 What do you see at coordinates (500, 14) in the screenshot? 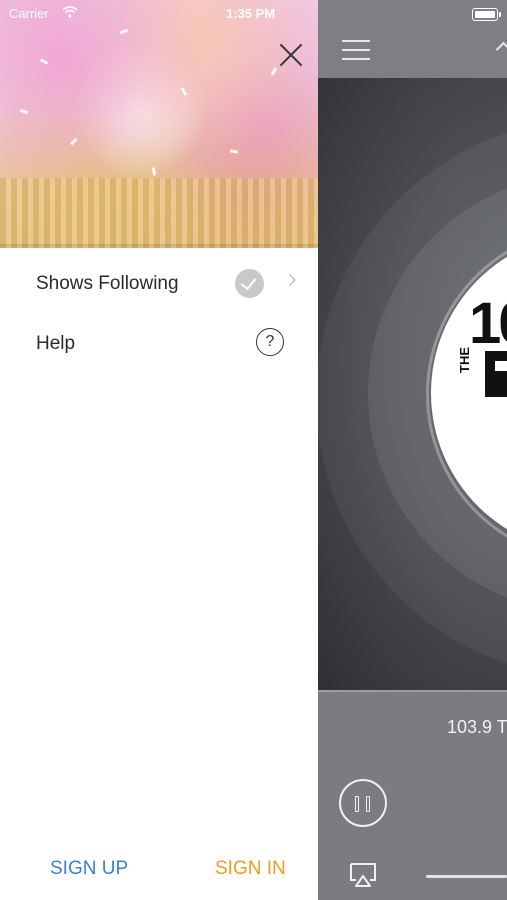
I see `battery-tip` at bounding box center [500, 14].